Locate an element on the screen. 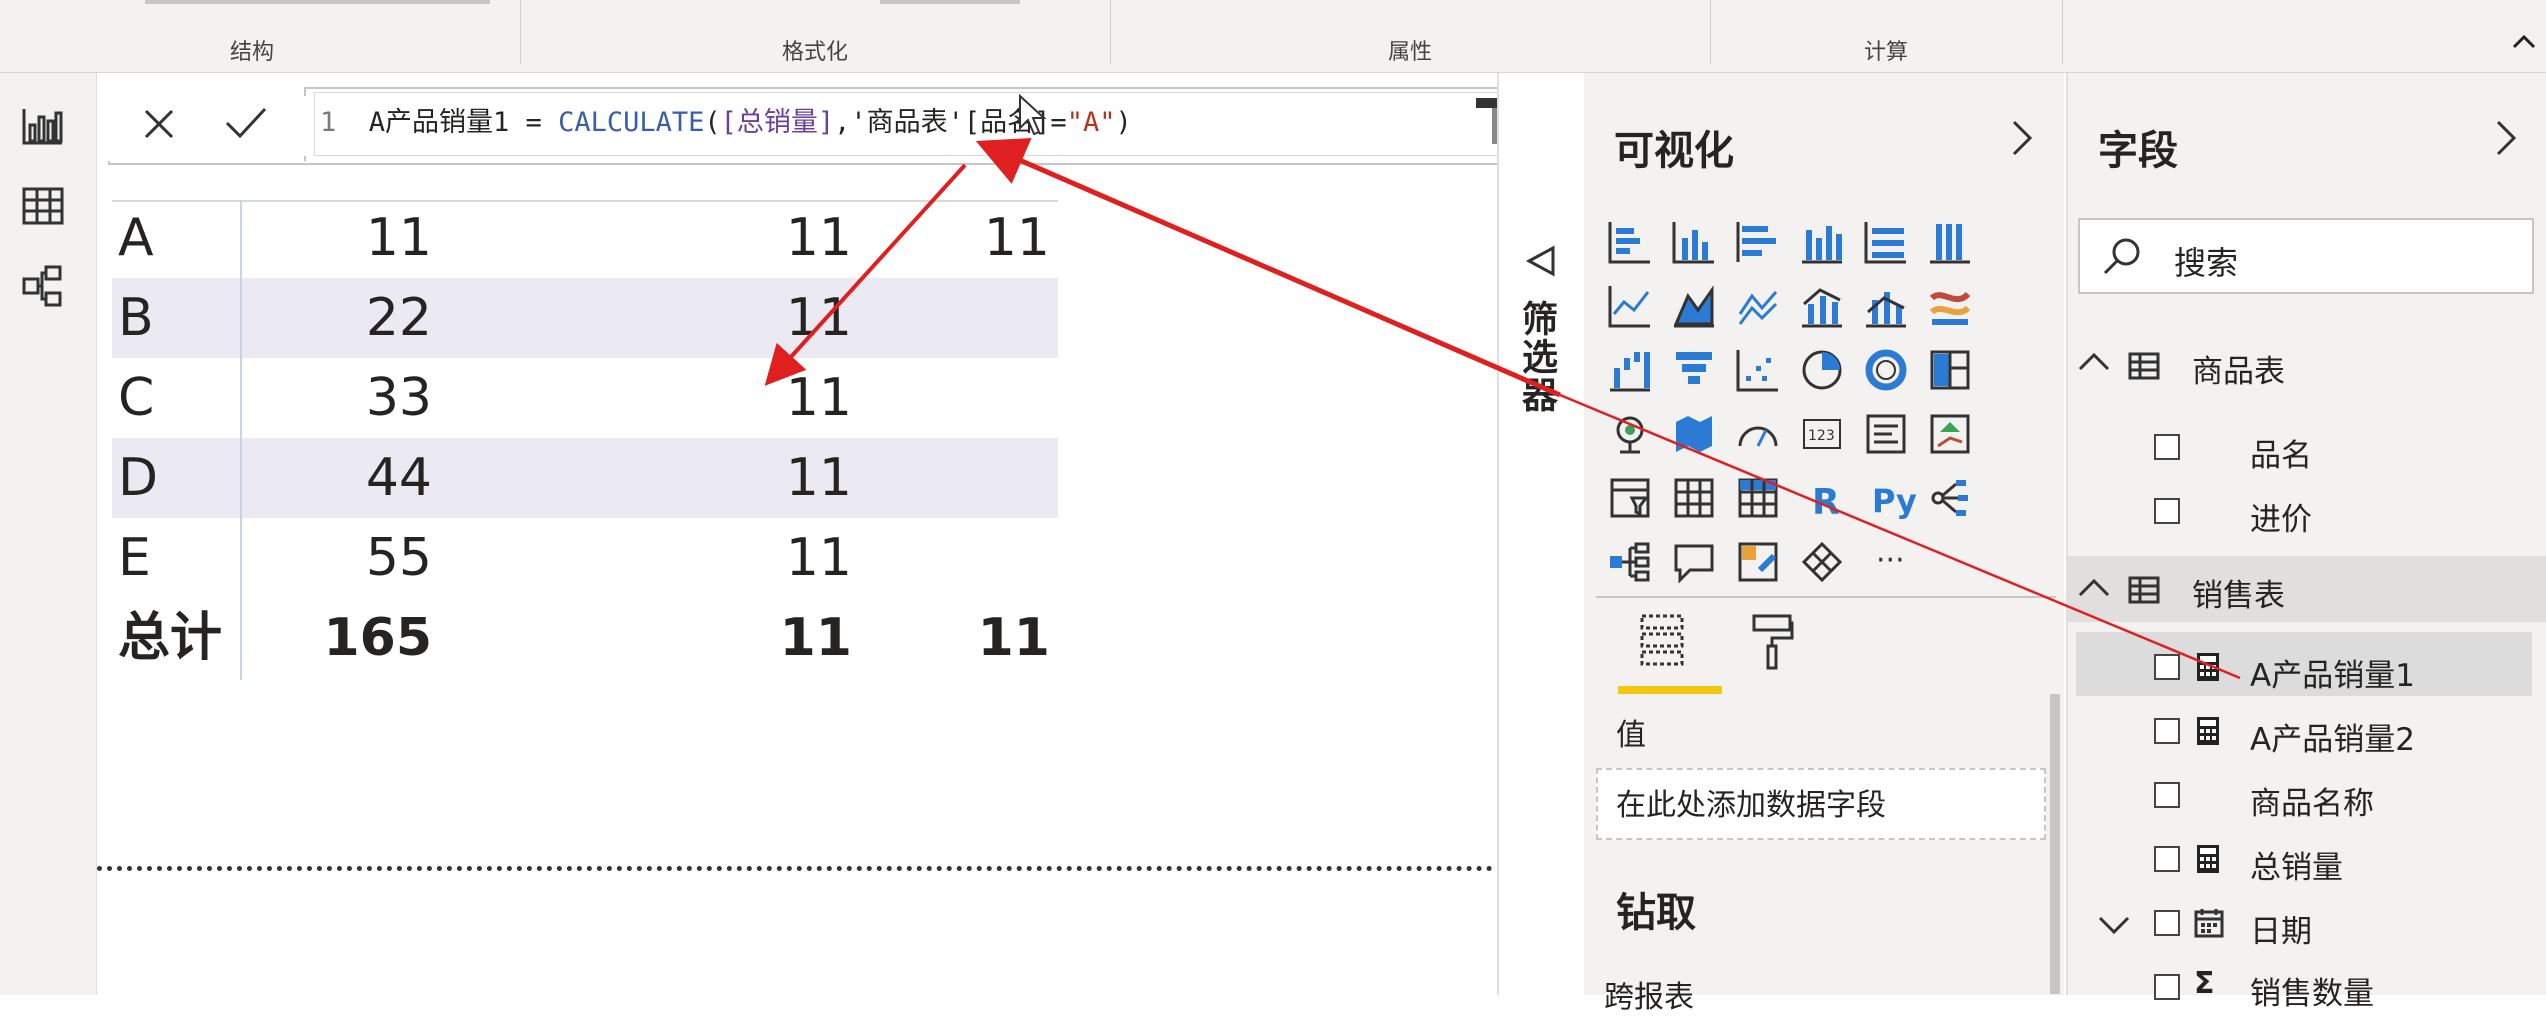  arrow-to-formula is located at coordinates (1268, 268).